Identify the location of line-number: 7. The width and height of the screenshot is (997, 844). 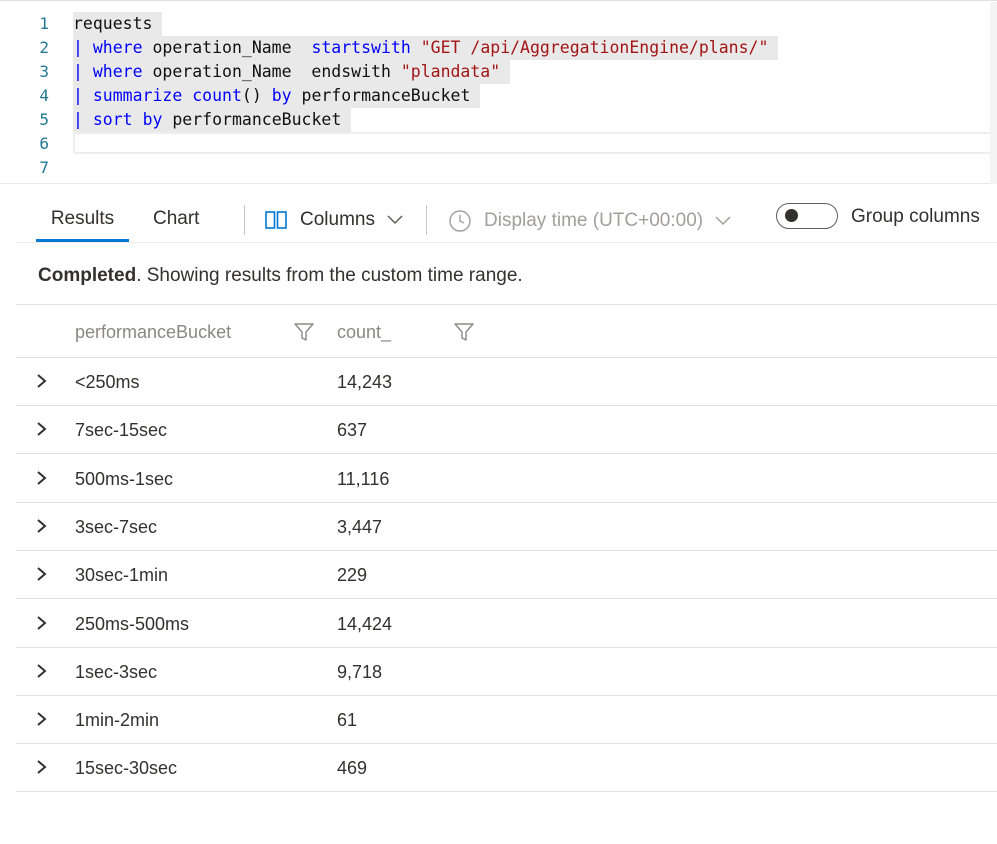
(44, 167).